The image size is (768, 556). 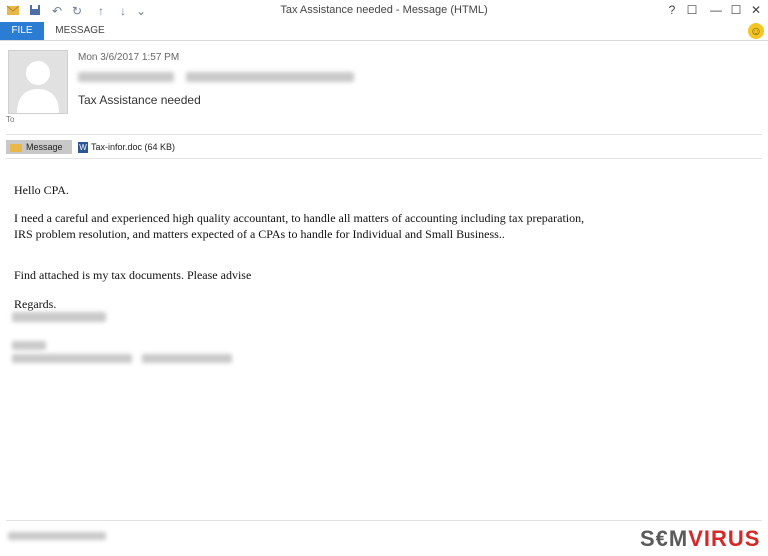 What do you see at coordinates (72, 358) in the screenshot?
I see `signature-address-redacted` at bounding box center [72, 358].